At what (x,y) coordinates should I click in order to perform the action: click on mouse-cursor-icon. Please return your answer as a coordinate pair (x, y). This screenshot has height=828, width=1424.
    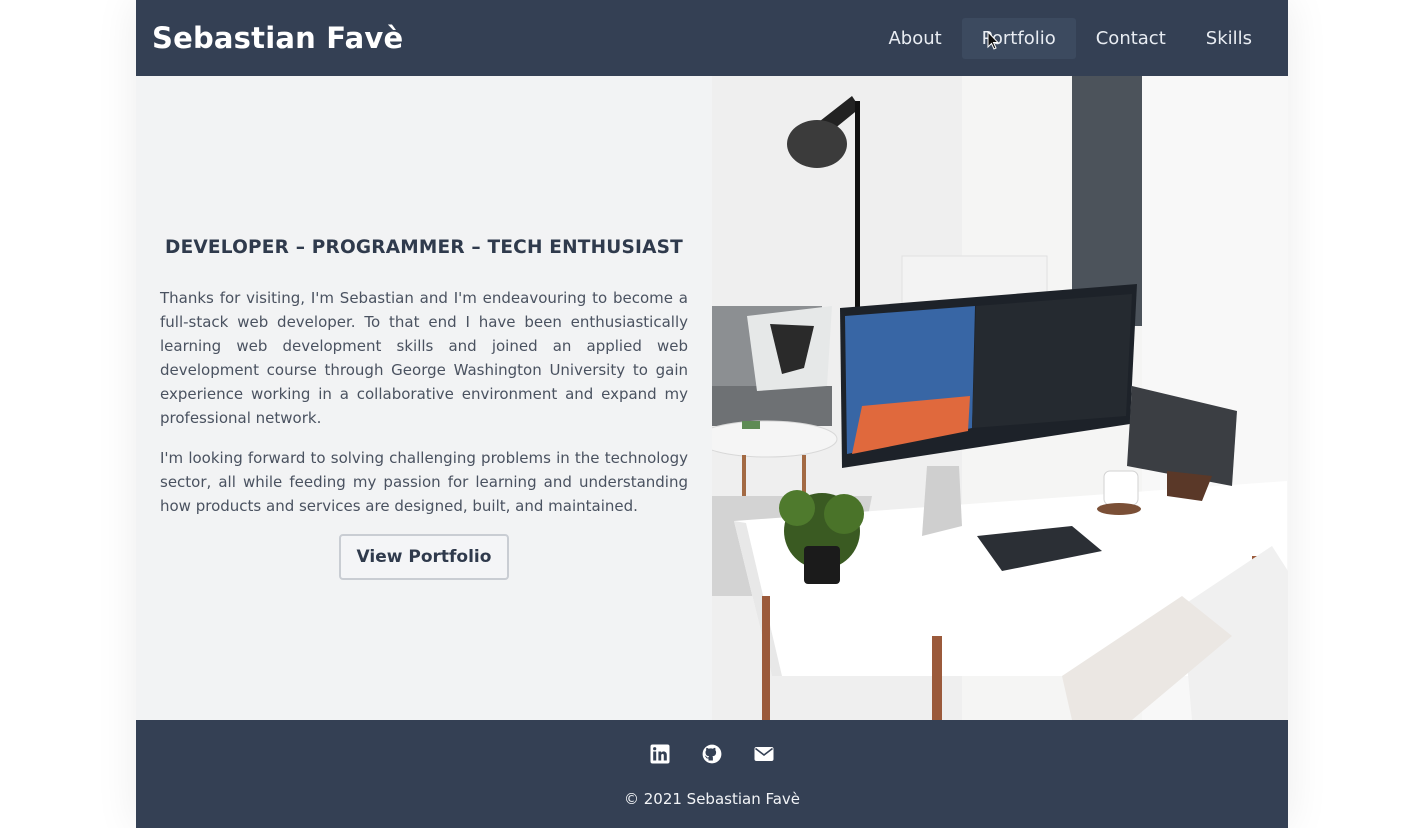
    Looking at the image, I should click on (993, 40).